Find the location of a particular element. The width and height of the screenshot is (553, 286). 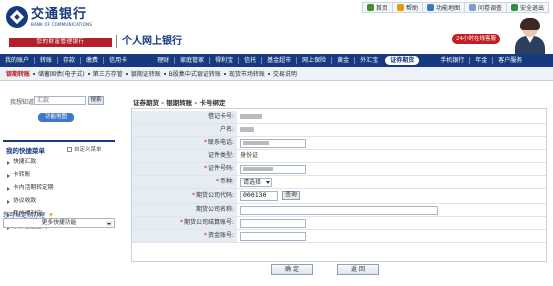

label-settlement-account: *期货公司结算账号: is located at coordinates (184, 223).